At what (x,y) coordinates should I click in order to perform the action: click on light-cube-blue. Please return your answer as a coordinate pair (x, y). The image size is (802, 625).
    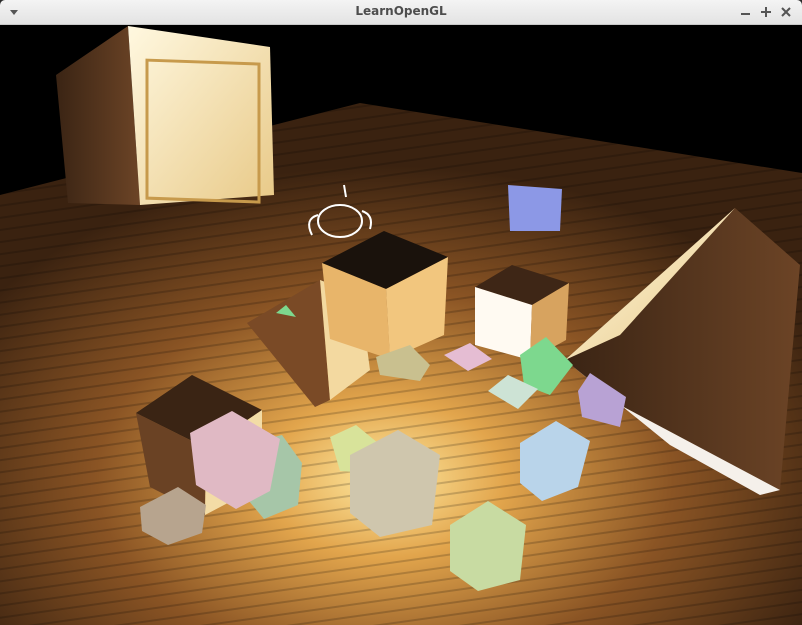
    Looking at the image, I should click on (535, 208).